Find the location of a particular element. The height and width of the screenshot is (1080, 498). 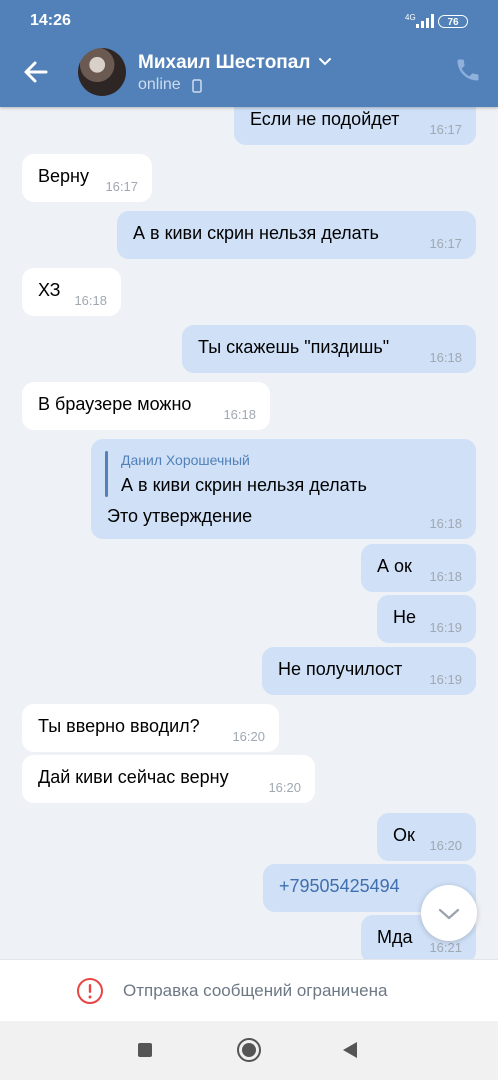

message-bubble: Не получилост 16:19 is located at coordinates (369, 671).